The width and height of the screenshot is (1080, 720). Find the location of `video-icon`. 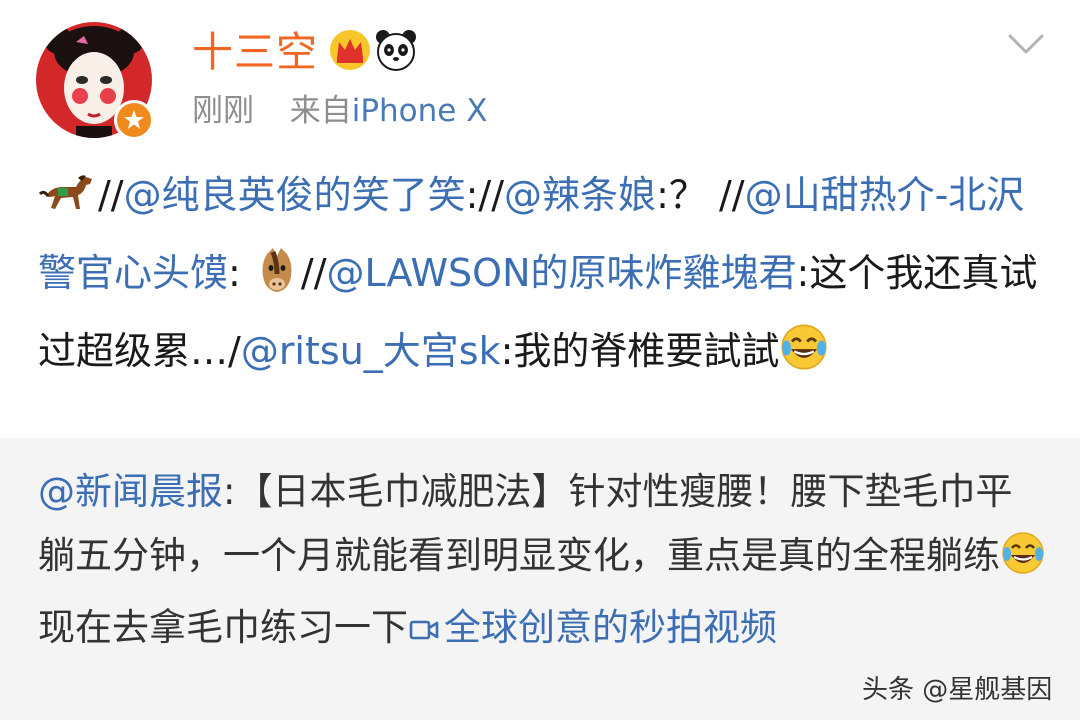

video-icon is located at coordinates (424, 632).